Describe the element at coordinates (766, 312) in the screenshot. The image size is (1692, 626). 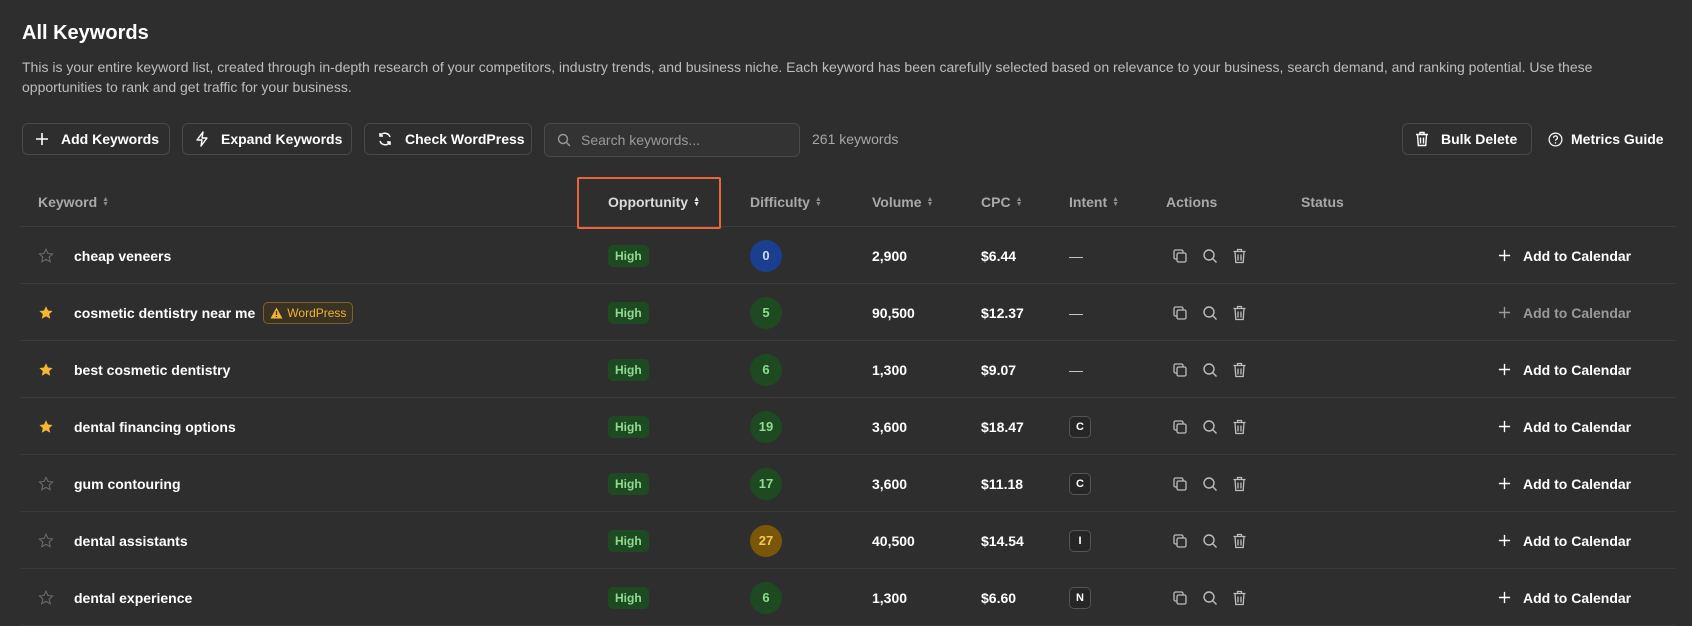
I see `difficulty-cell: 5` at that location.